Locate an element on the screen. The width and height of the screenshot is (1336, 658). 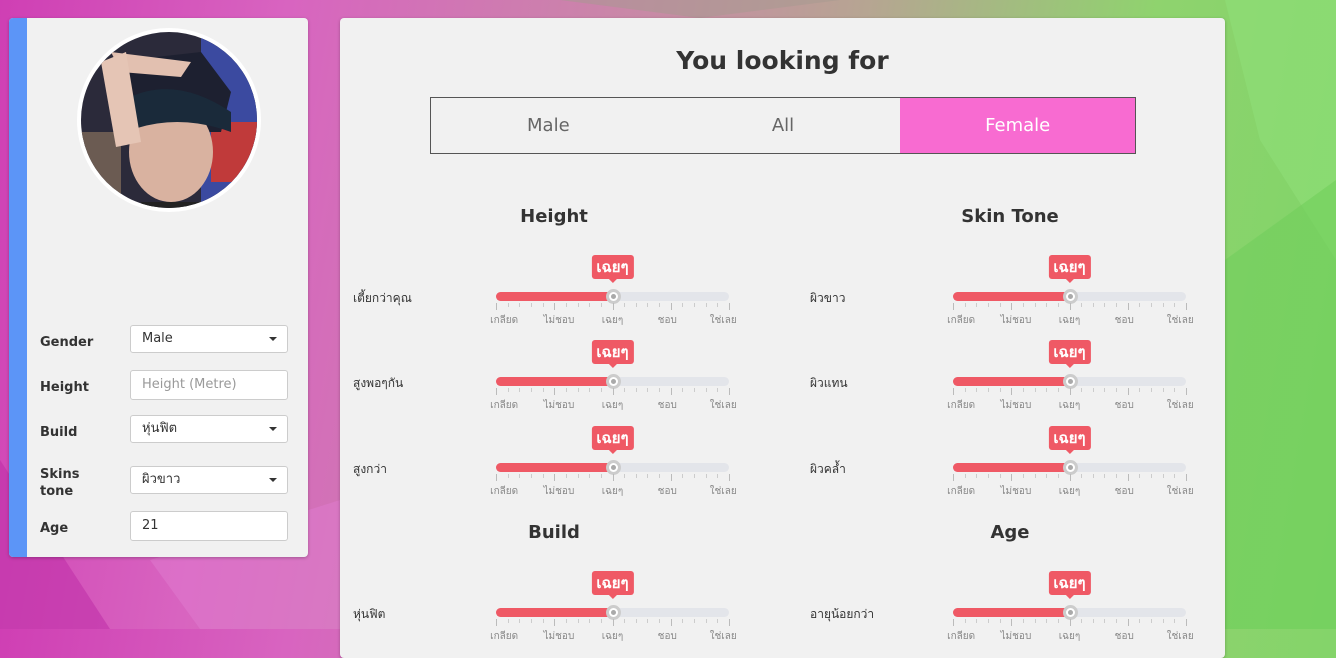
slider-scale-label: ใช่เลย is located at coordinates (723, 405).